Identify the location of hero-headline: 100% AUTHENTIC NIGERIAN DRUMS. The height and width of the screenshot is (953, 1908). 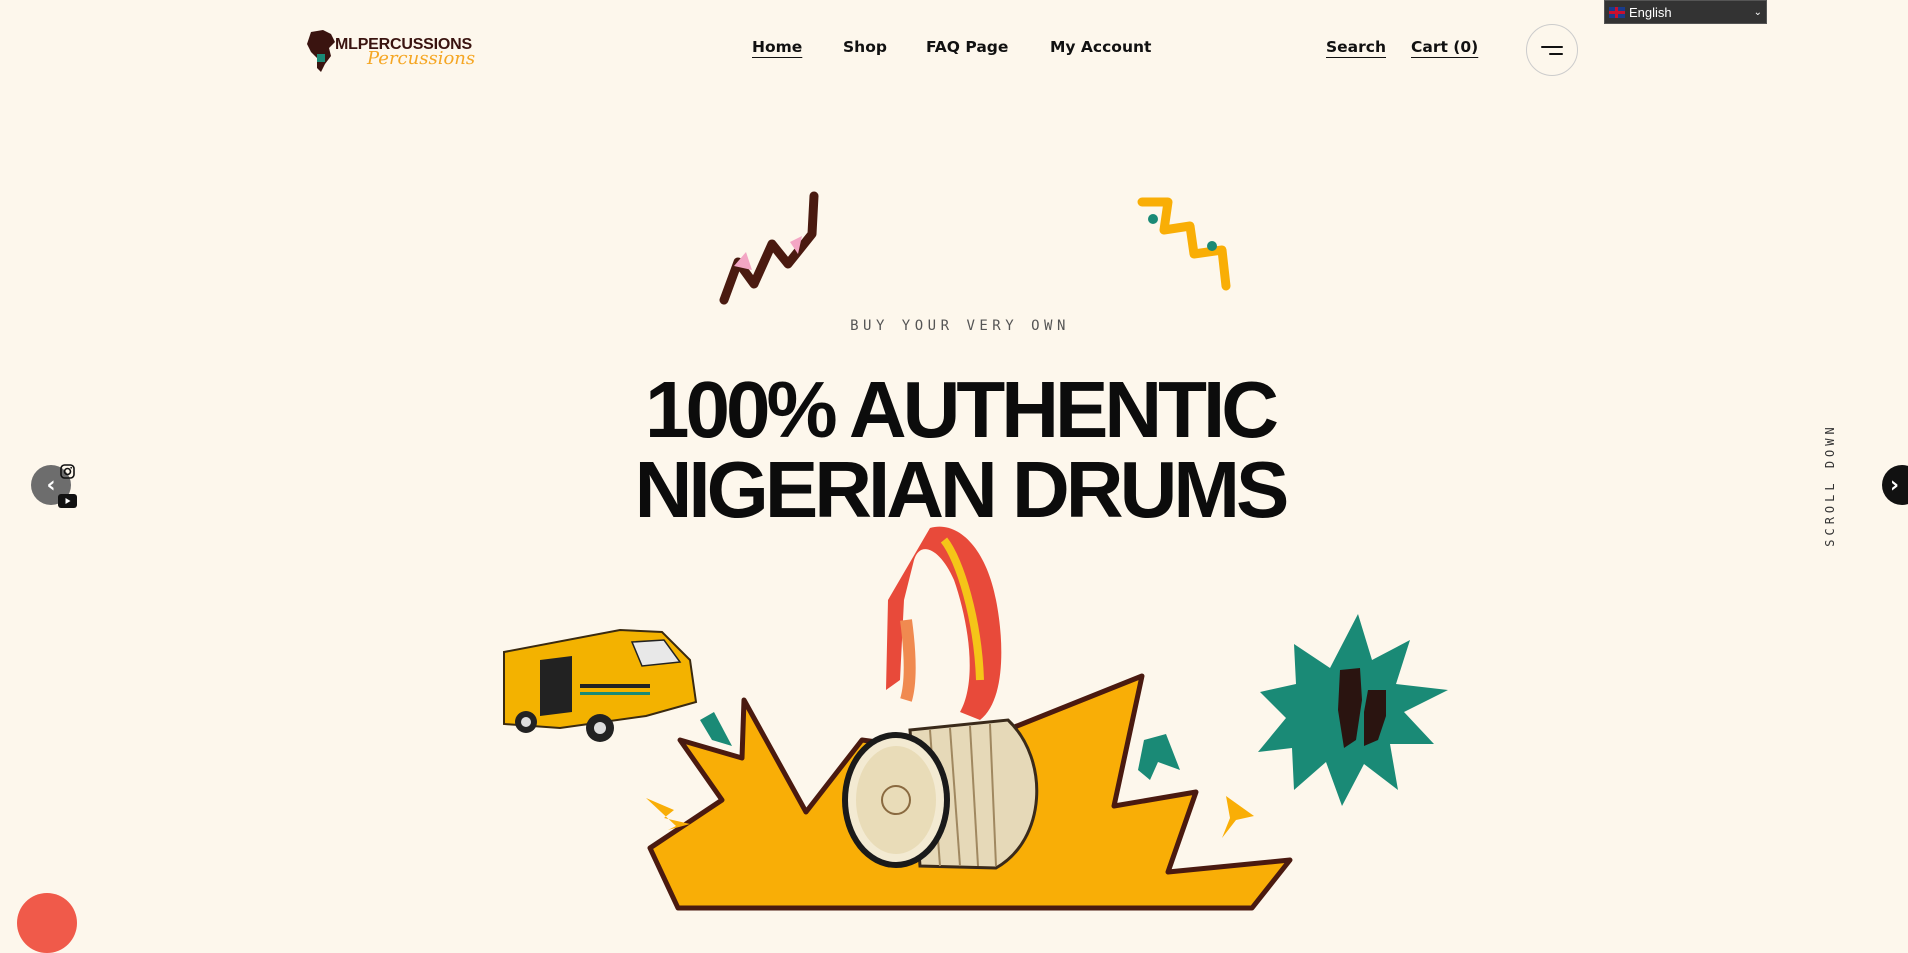
(960, 450).